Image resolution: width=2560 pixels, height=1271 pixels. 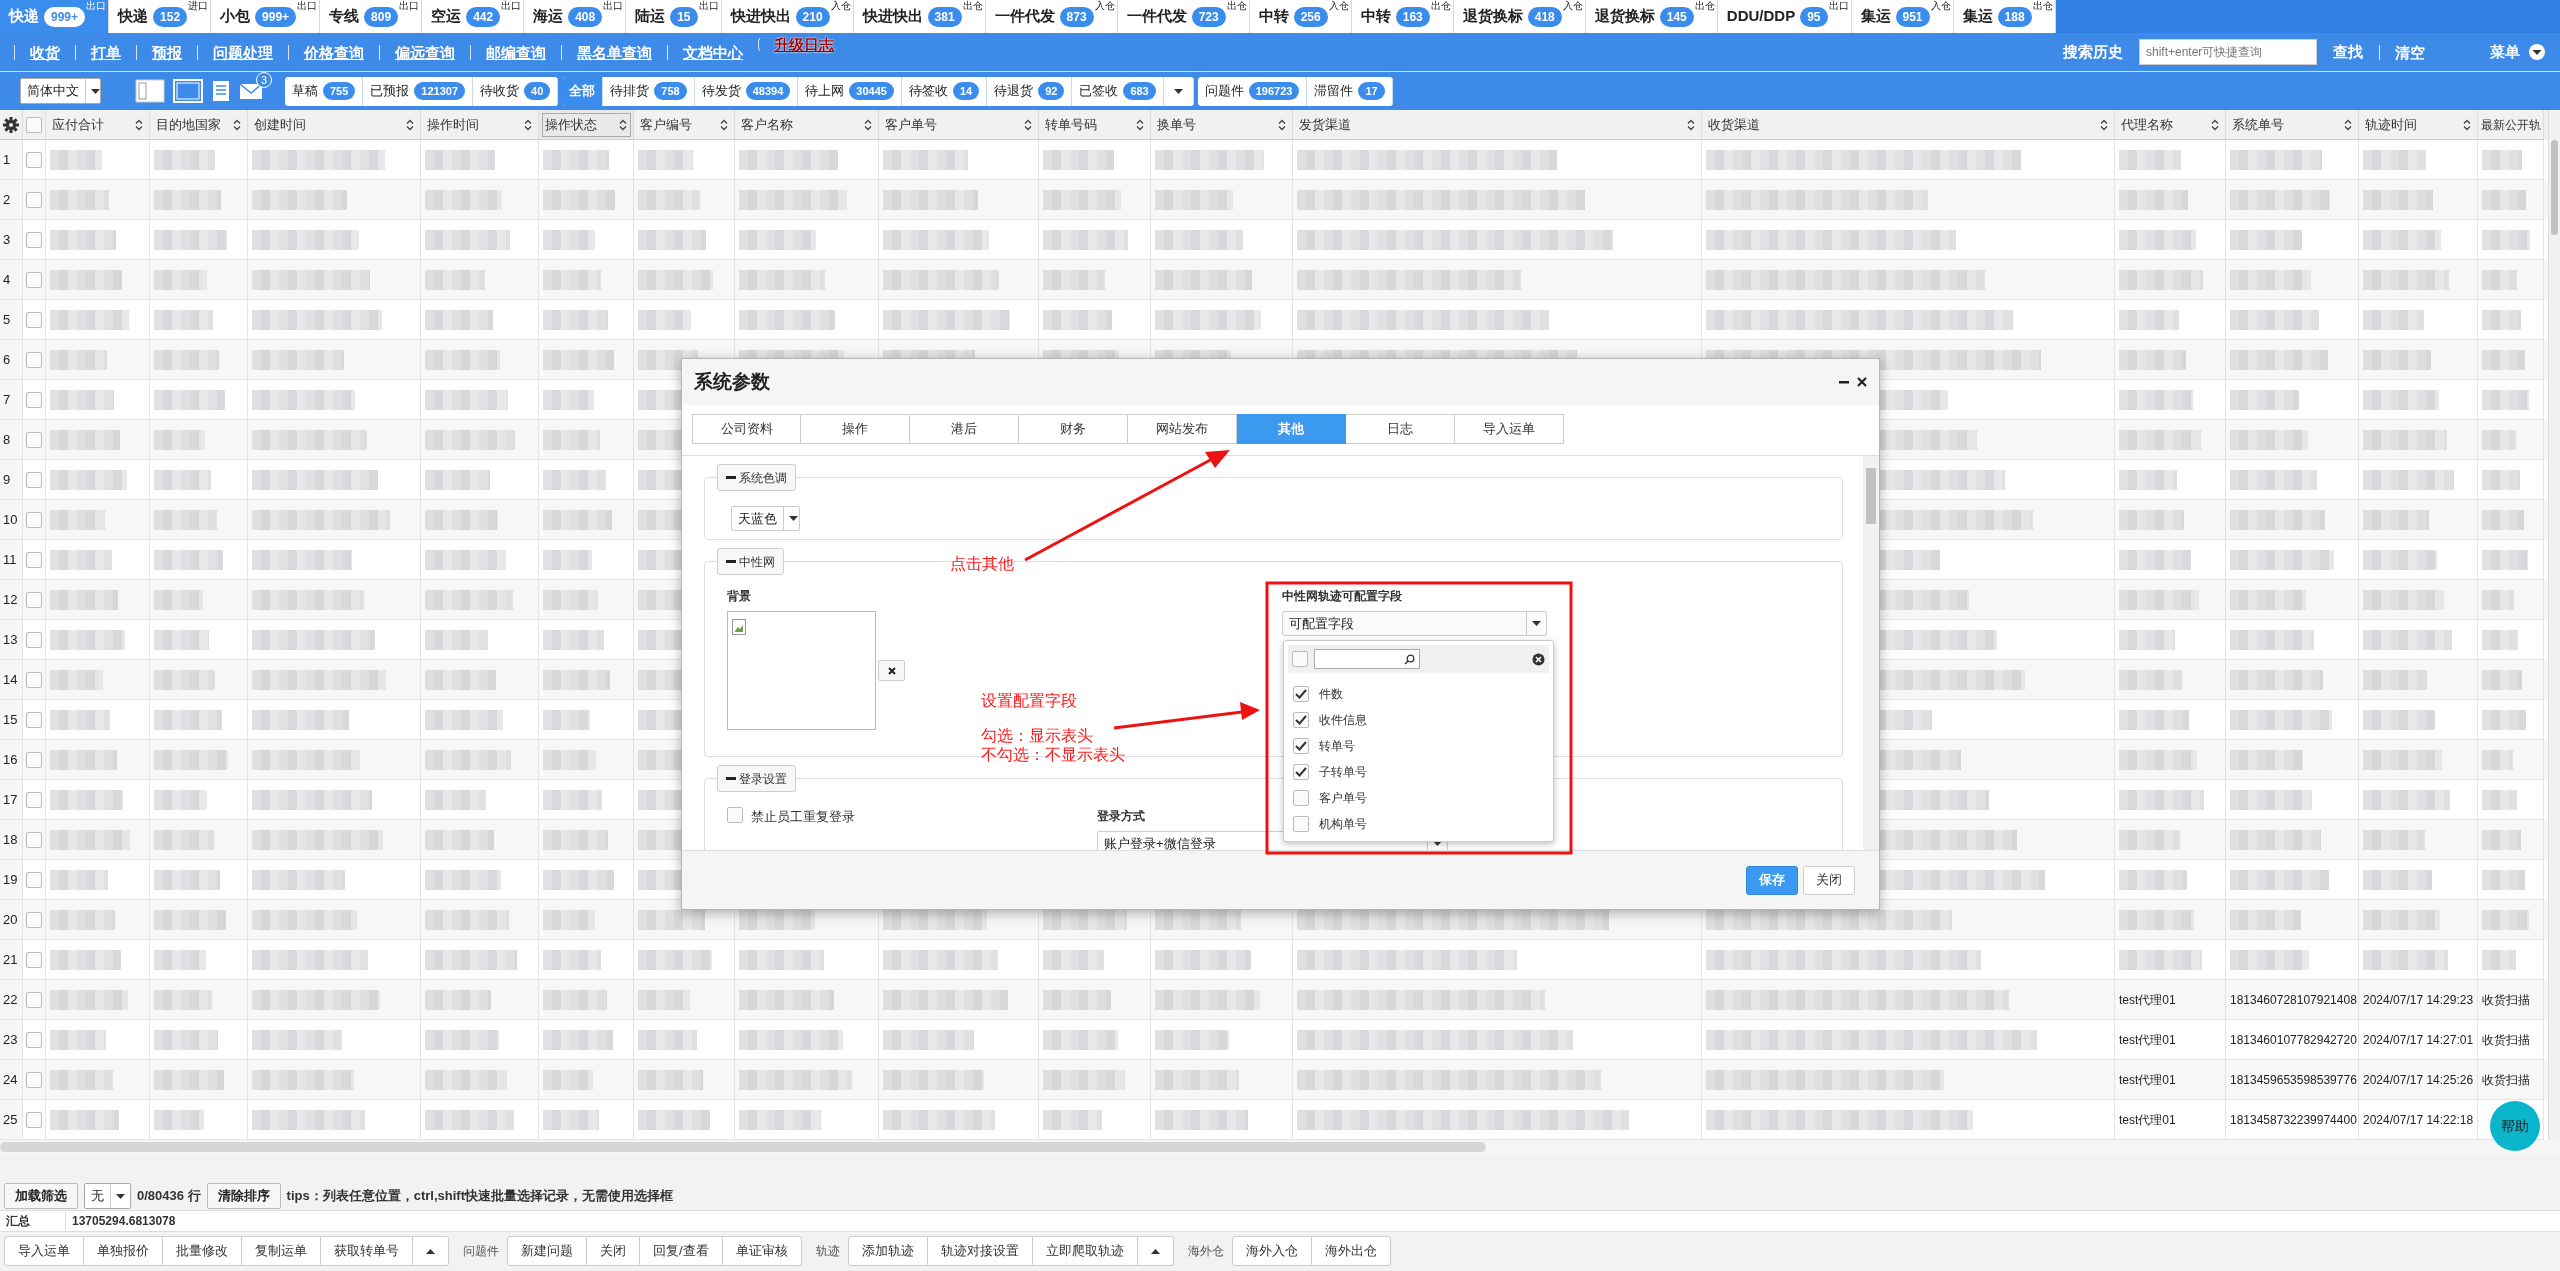 I want to click on toolbar-button: 海外出仓, so click(x=1351, y=1251).